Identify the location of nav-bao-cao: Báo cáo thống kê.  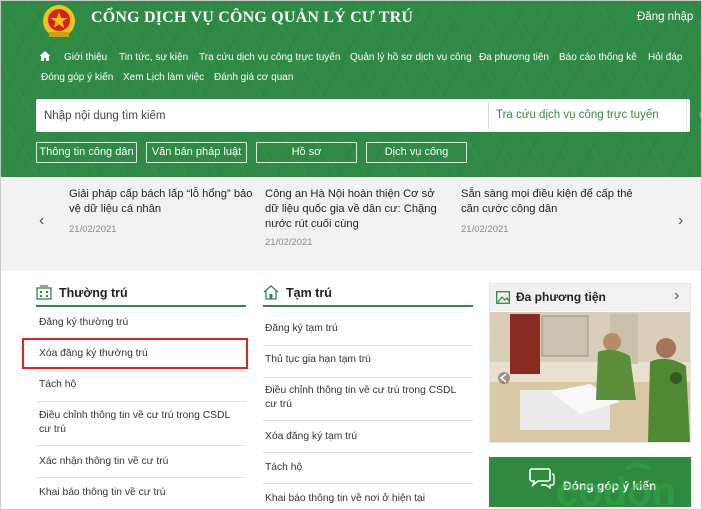
(598, 57).